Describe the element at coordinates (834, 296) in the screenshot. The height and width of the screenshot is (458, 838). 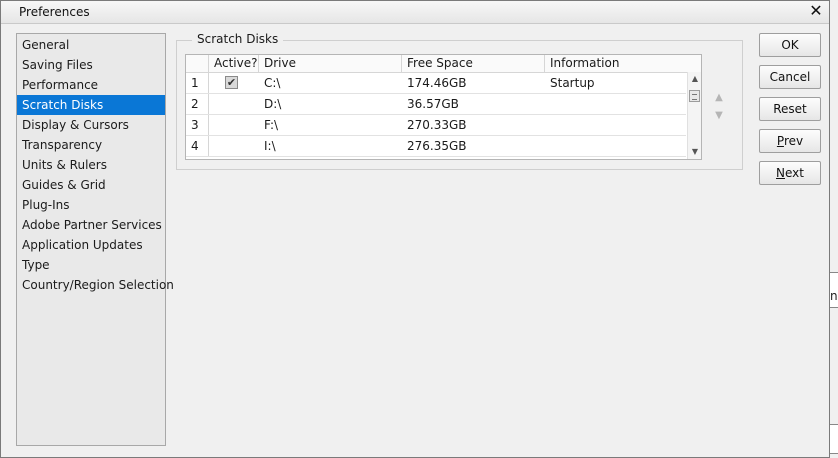
I see `background-window-text: n` at that location.